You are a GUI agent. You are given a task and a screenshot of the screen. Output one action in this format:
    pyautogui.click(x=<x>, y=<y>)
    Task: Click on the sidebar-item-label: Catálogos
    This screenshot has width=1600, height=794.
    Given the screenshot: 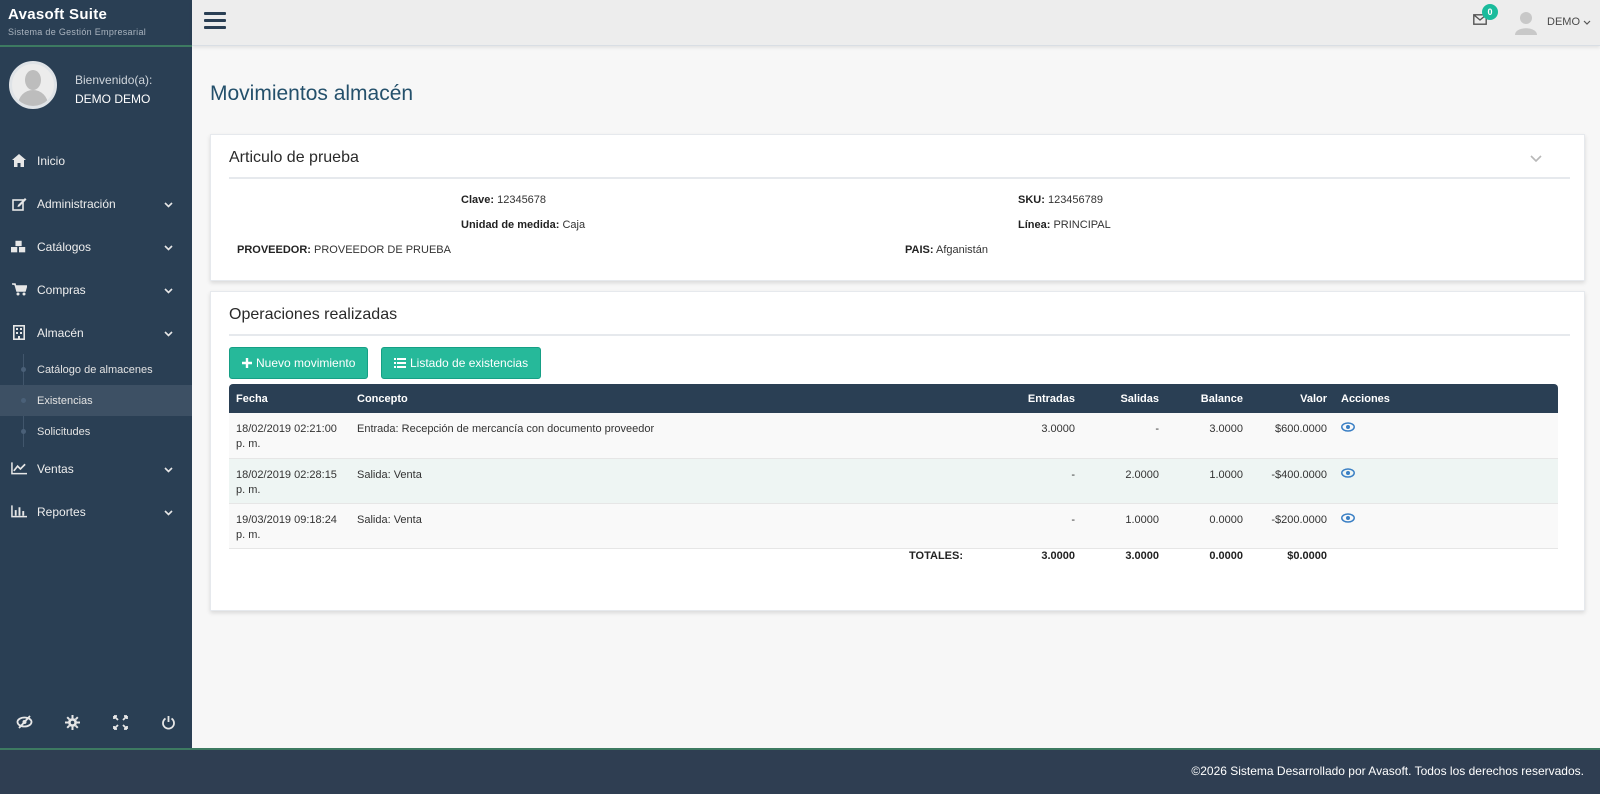 What is the action you would take?
    pyautogui.click(x=64, y=246)
    